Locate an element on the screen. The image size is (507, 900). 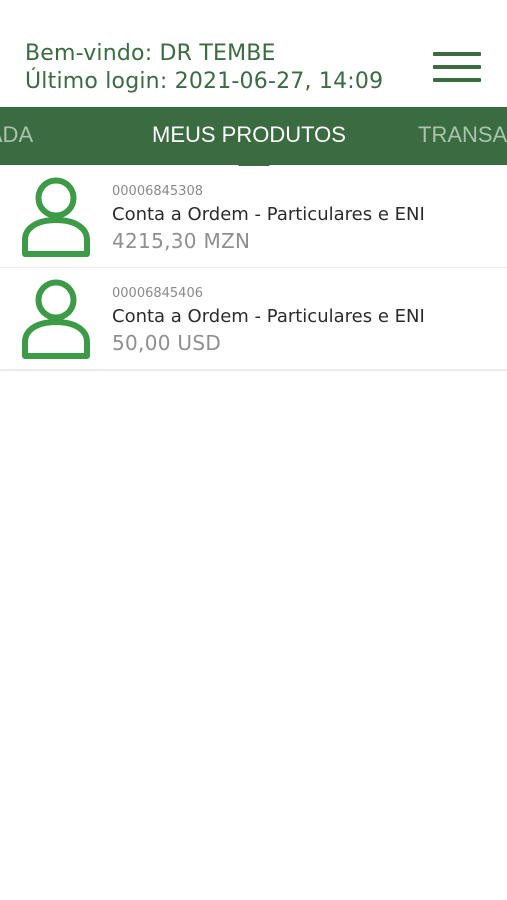
tab-transacoes: TRANSA is located at coordinates (462, 136).